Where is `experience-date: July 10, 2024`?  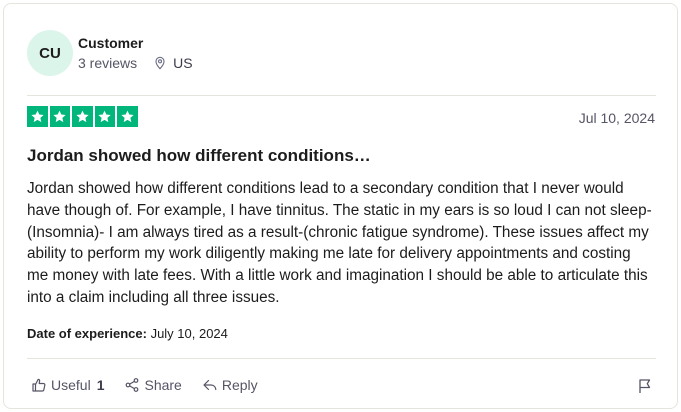 experience-date: July 10, 2024 is located at coordinates (189, 333).